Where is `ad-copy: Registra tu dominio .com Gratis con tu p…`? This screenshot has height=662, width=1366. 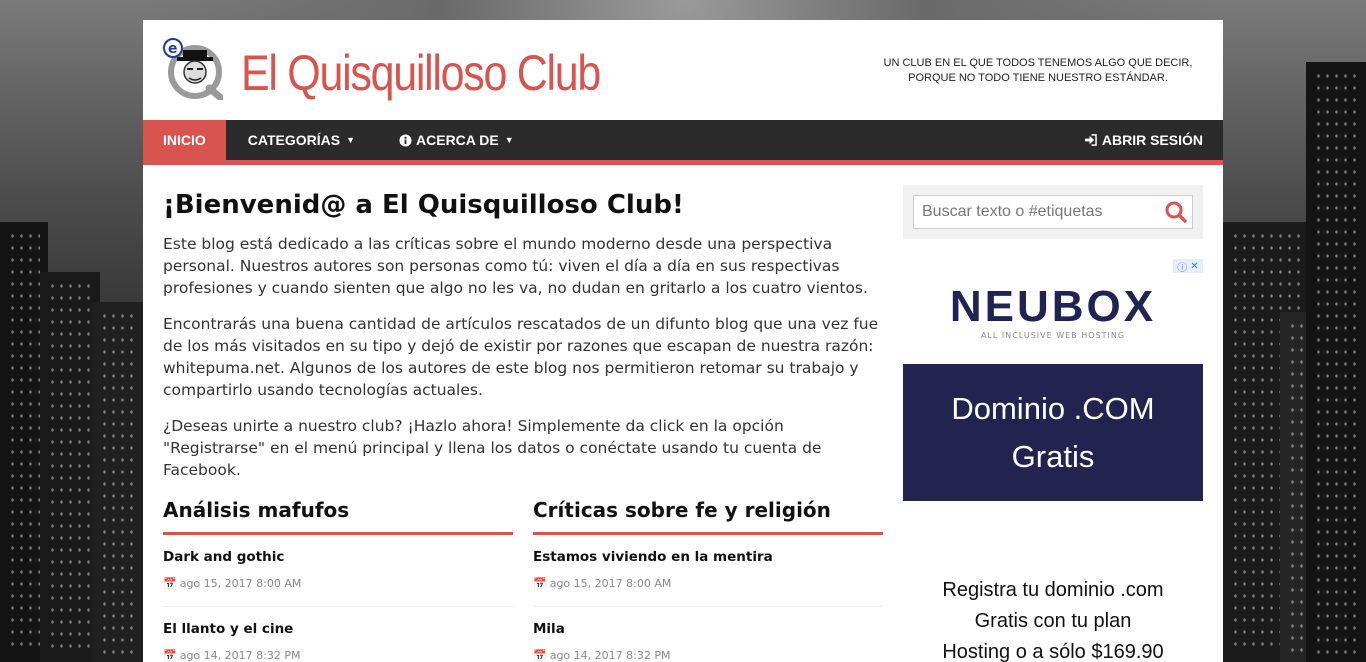 ad-copy: Registra tu dominio .com Gratis con tu p… is located at coordinates (1053, 581).